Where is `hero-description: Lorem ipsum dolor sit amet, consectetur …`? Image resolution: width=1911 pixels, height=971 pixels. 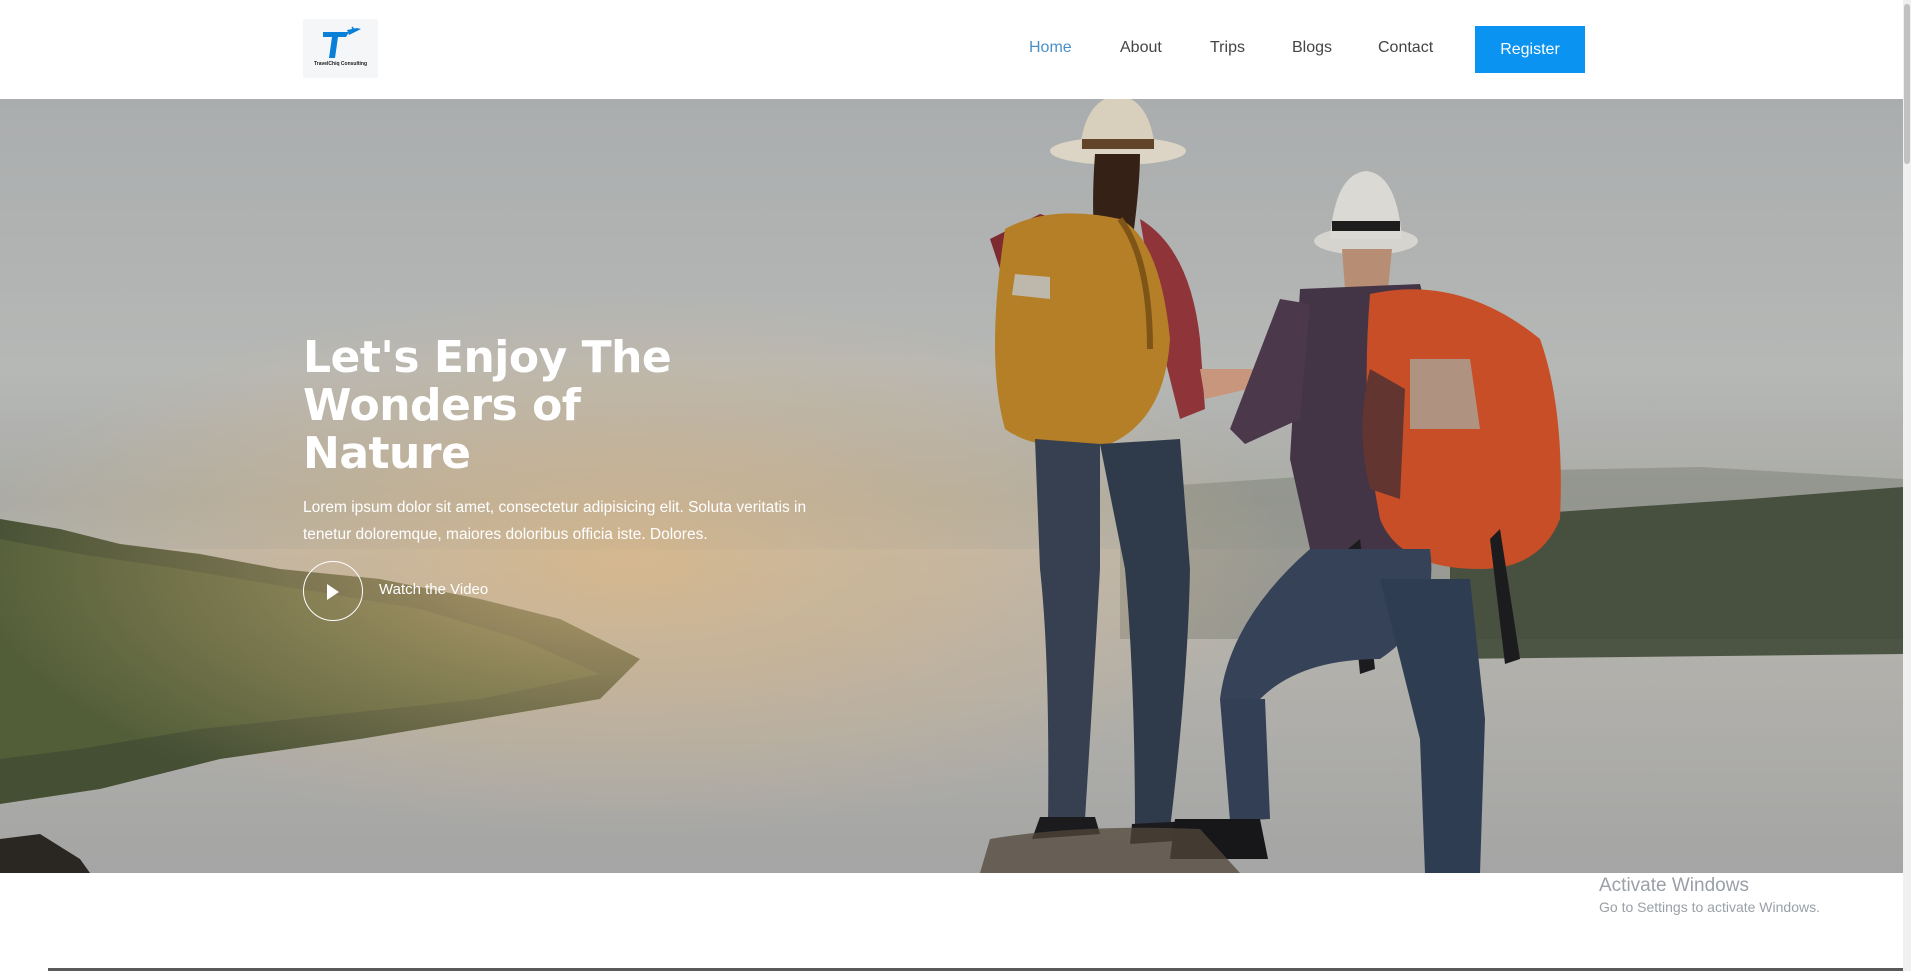
hero-description: Lorem ipsum dolor sit amet, consectetur … is located at coordinates (555, 521).